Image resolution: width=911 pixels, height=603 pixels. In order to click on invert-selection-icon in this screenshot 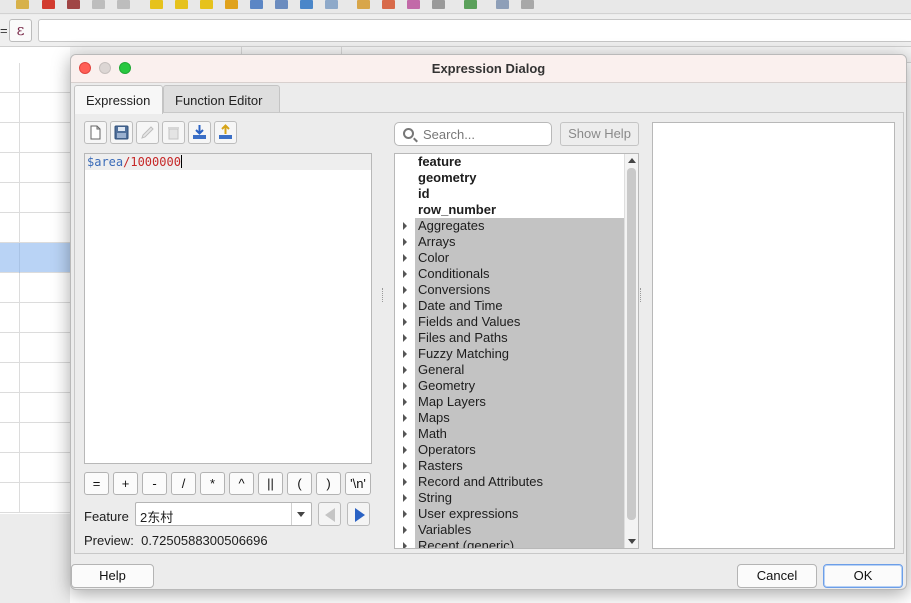, I will do `click(206, 4)`.